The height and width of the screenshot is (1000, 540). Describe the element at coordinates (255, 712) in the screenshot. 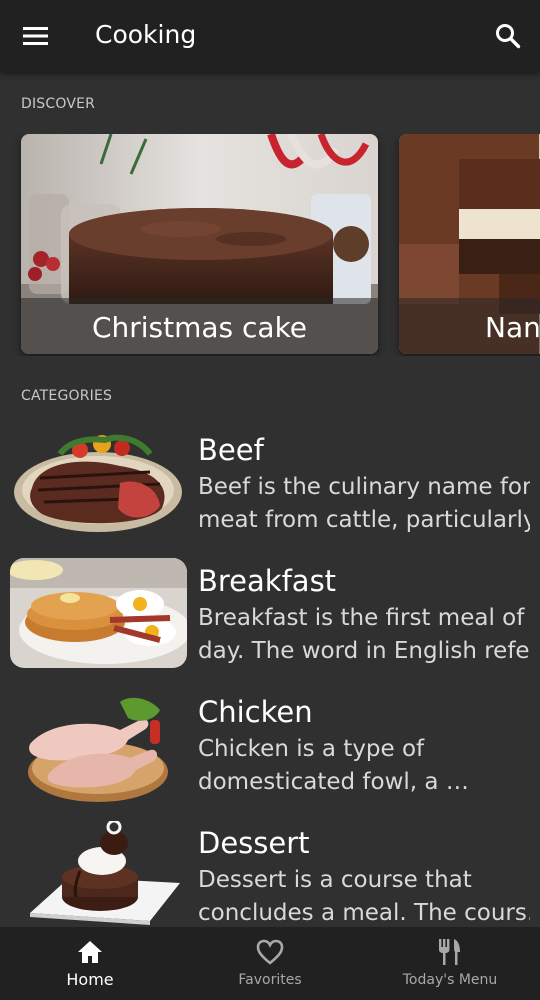

I see `category-name: Chicken` at that location.